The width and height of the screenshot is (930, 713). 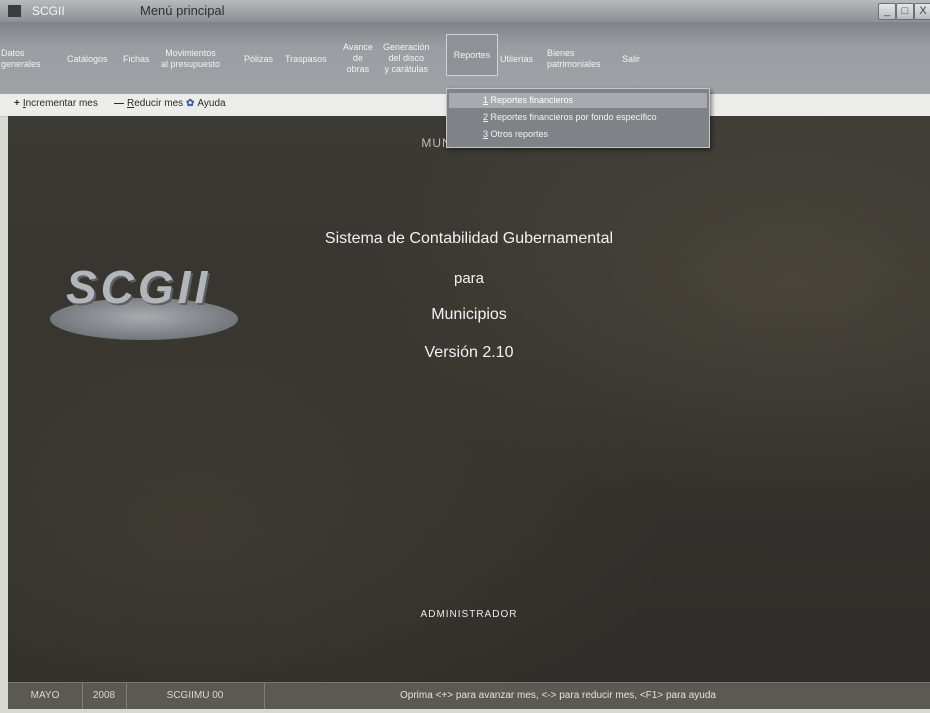 What do you see at coordinates (358, 58) in the screenshot?
I see `menu-avance-obras: Avance de obras` at bounding box center [358, 58].